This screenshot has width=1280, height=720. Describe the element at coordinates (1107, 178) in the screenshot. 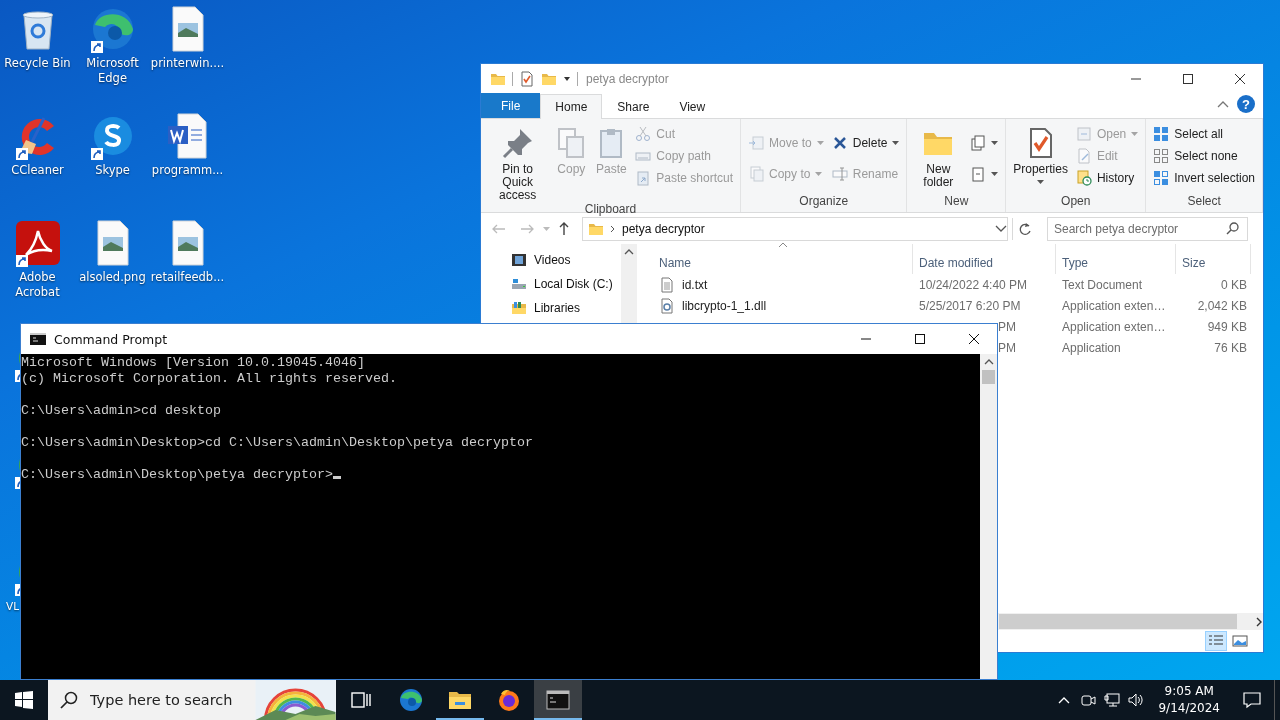

I see `ribbon-button: History` at that location.